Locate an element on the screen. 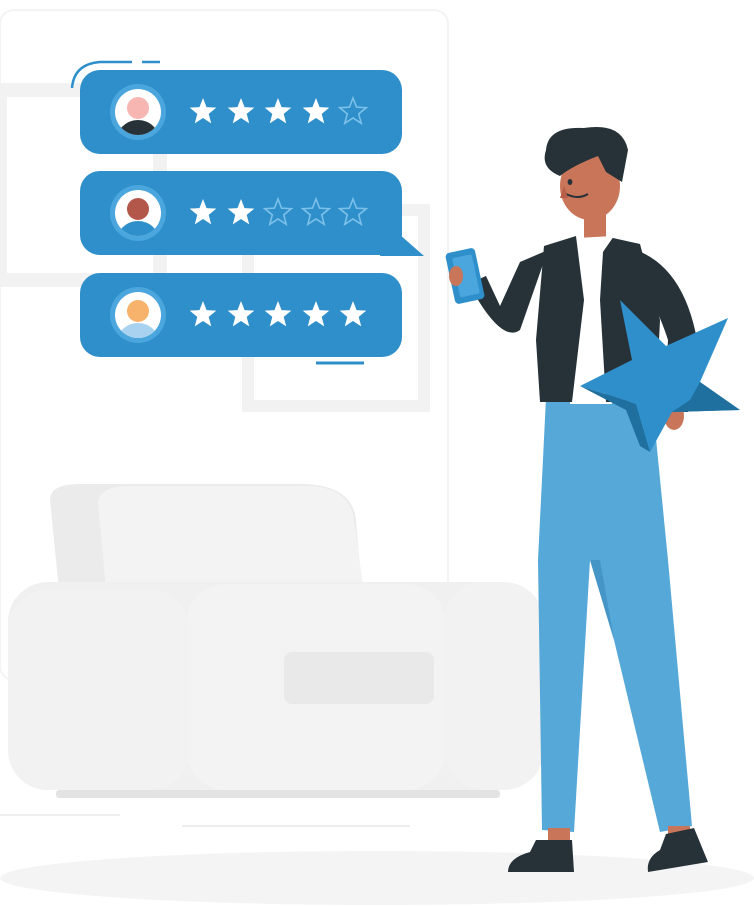 This screenshot has width=754, height=907. user-avatar-orange is located at coordinates (138, 315).